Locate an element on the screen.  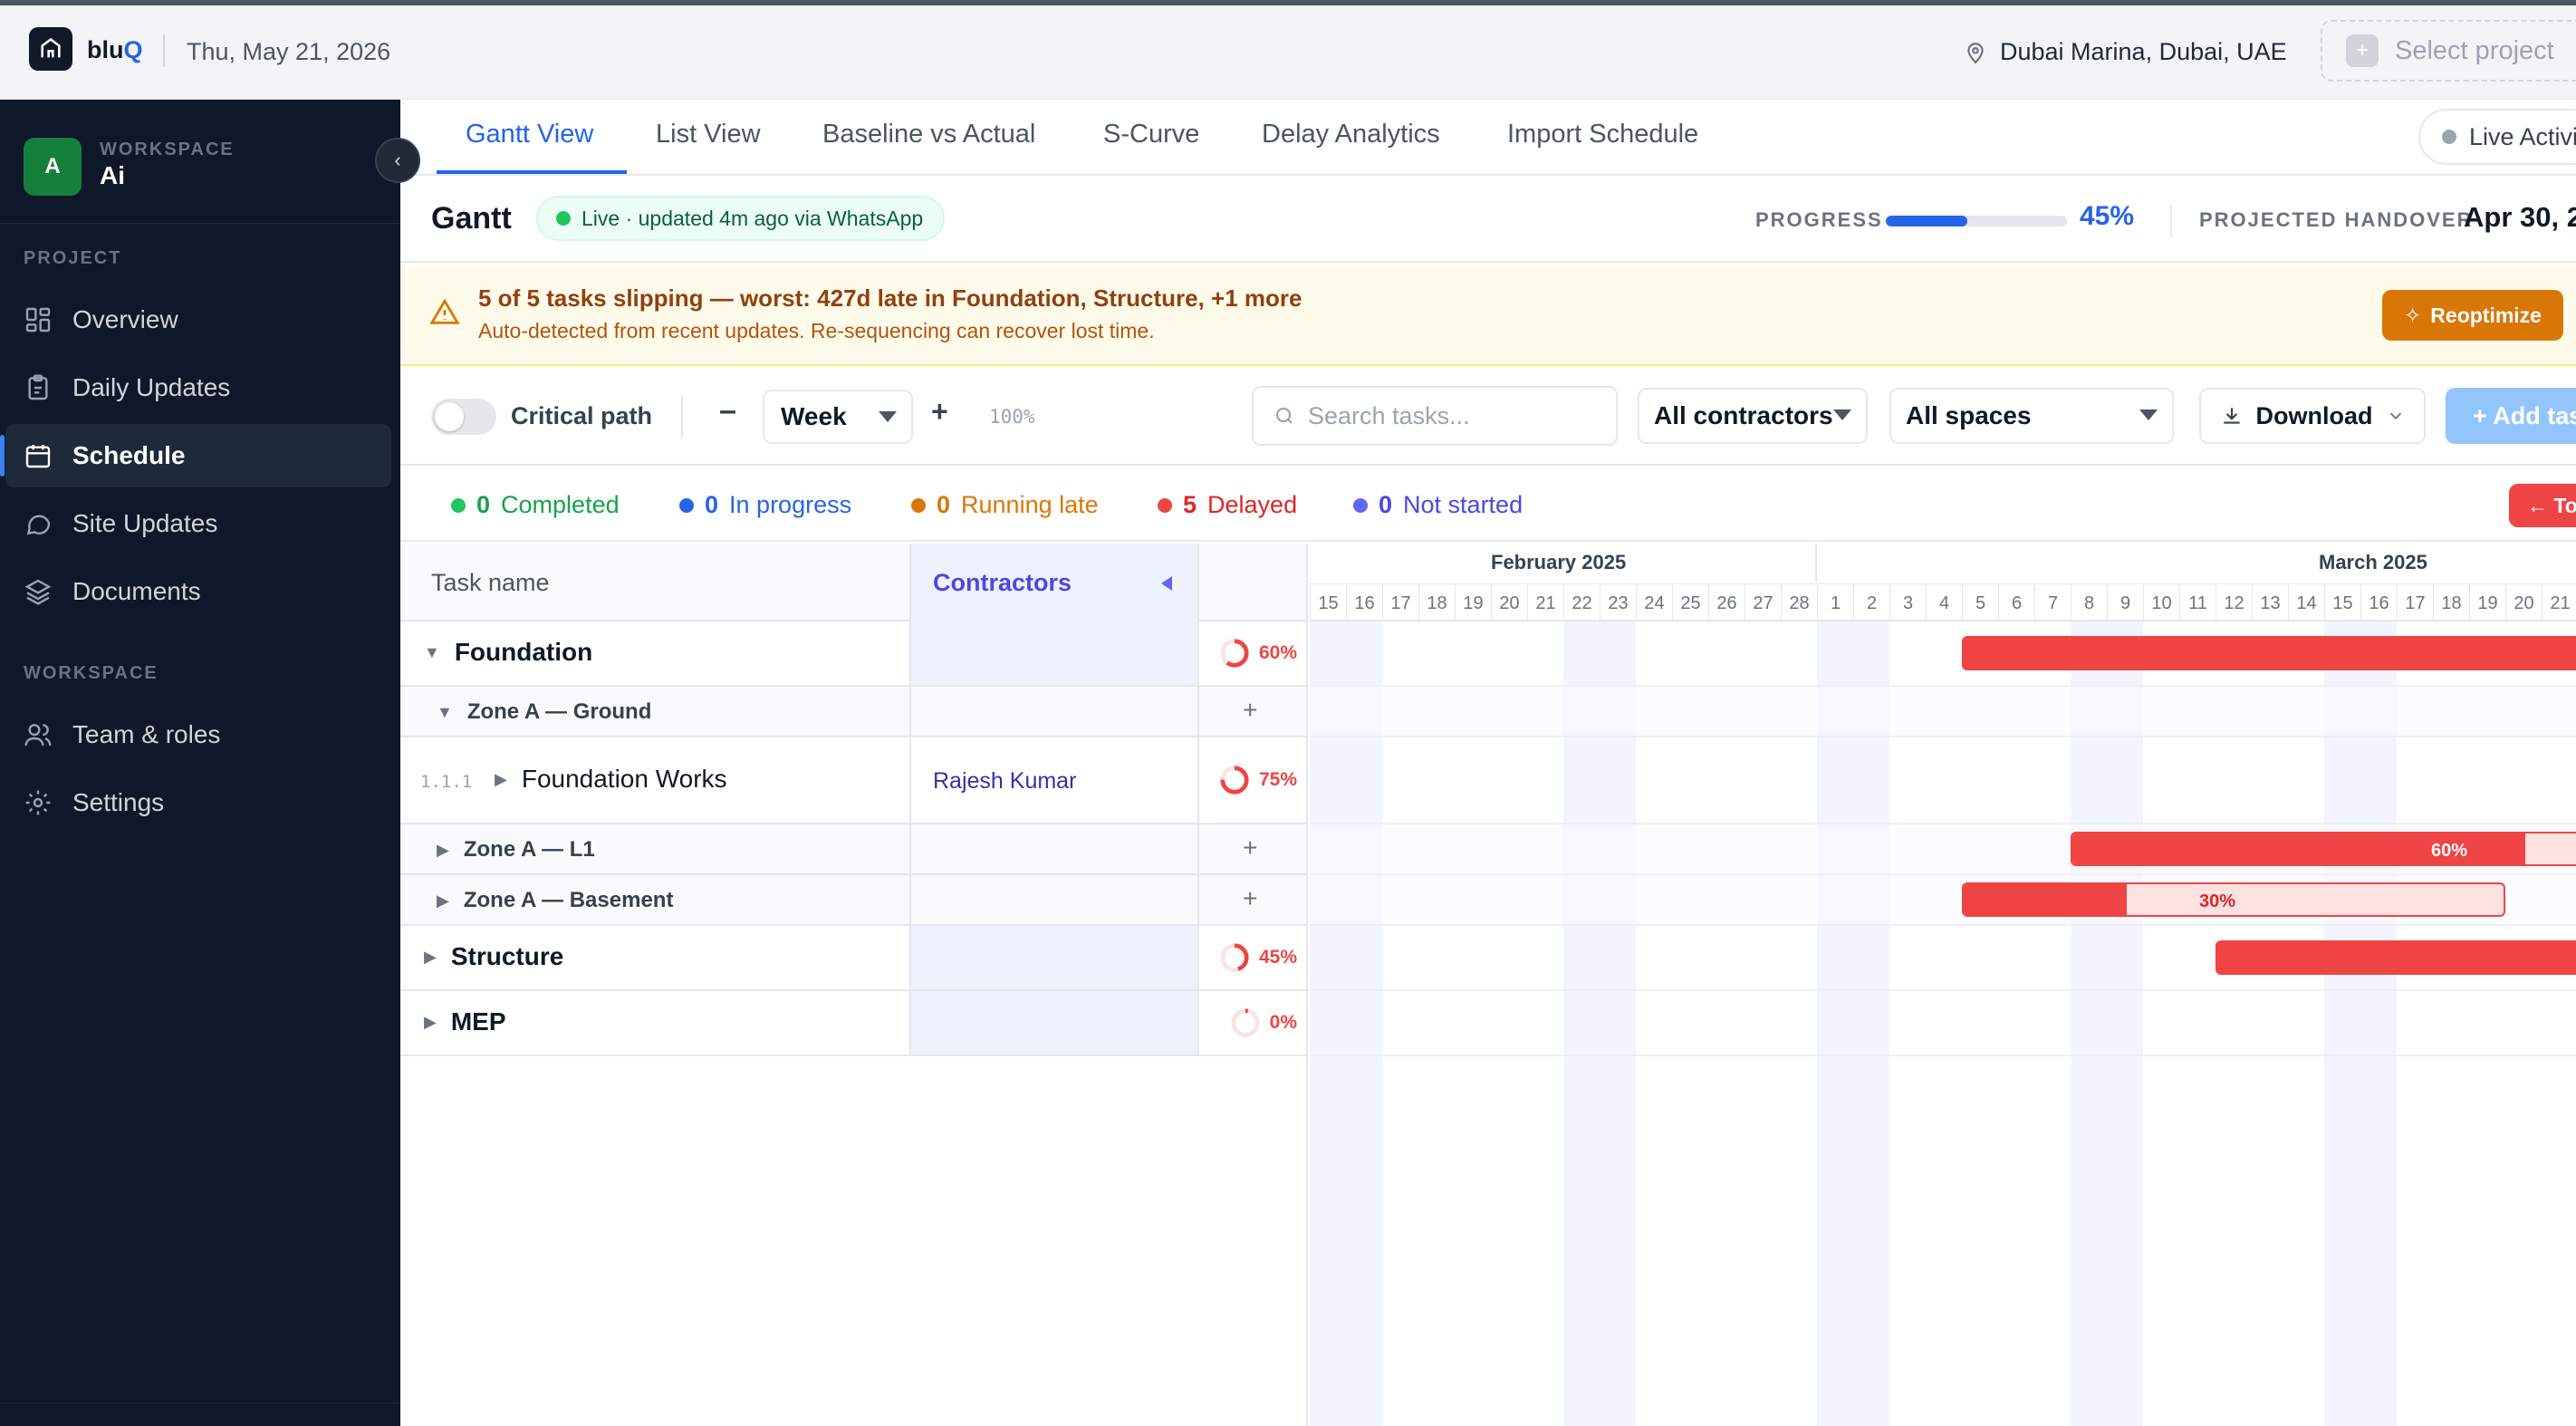
sidebar-item-label: Team & roles is located at coordinates (146, 734).